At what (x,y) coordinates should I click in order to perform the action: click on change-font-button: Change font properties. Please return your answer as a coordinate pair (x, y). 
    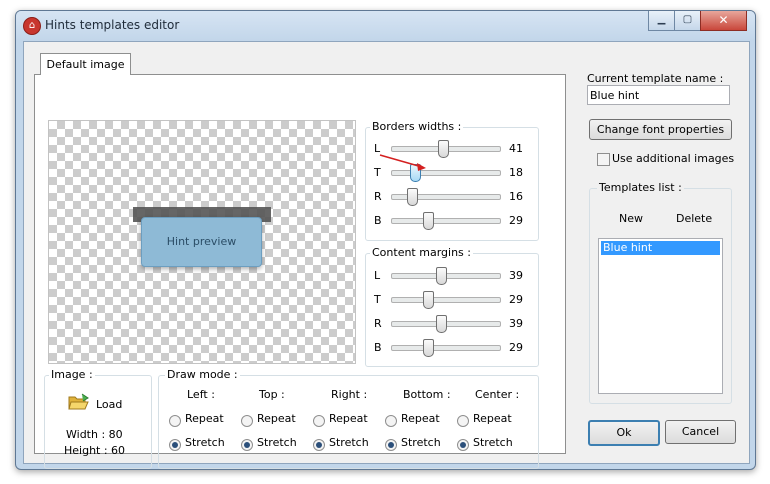
    Looking at the image, I should click on (660, 129).